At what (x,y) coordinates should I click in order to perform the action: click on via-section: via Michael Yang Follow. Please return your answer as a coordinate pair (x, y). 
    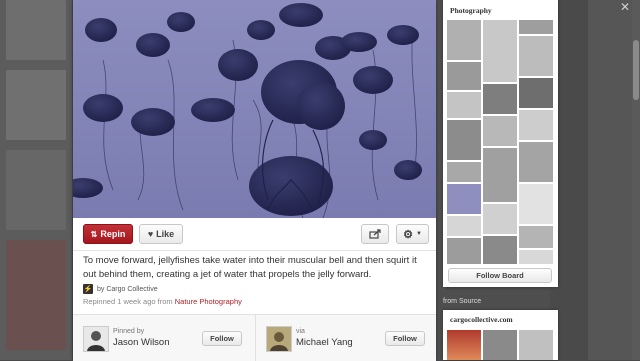
    Looking at the image, I should click on (346, 338).